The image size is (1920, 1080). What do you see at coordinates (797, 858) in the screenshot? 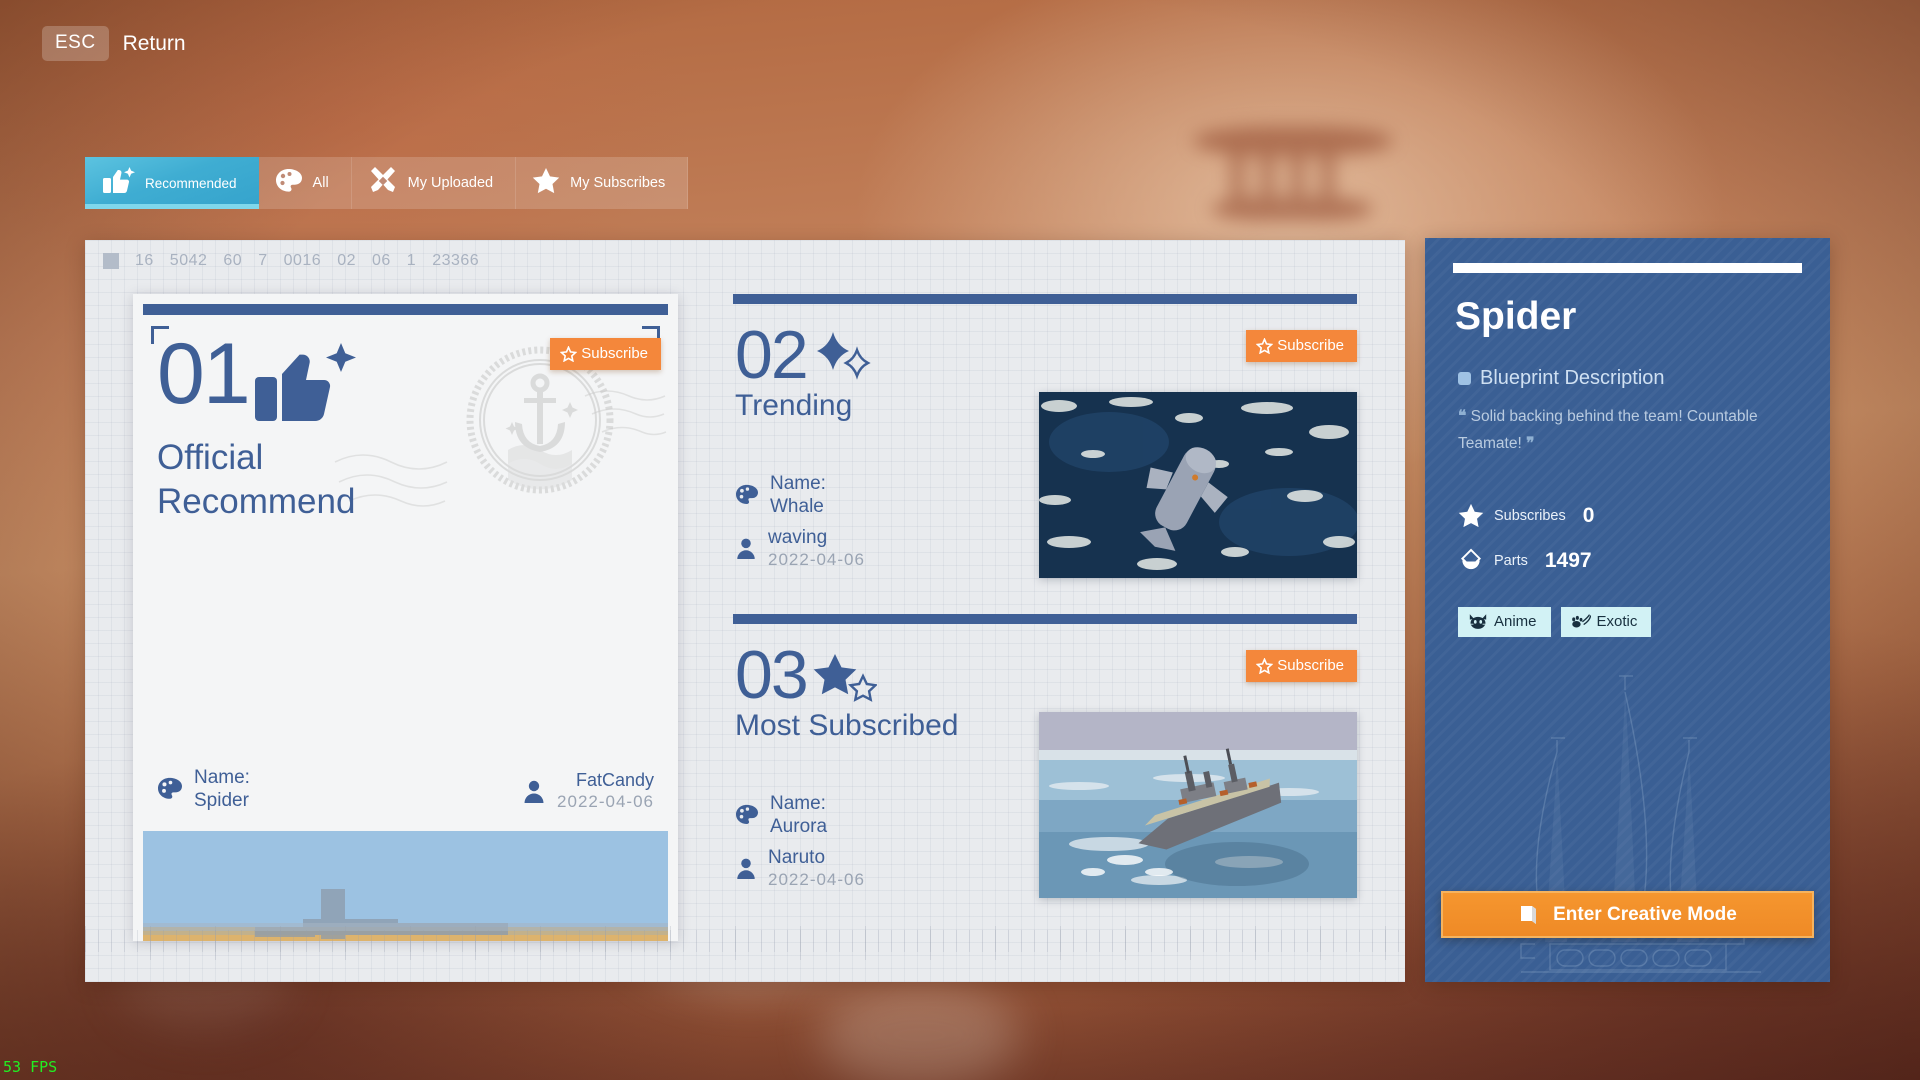
I see `author-name: Naruto` at bounding box center [797, 858].